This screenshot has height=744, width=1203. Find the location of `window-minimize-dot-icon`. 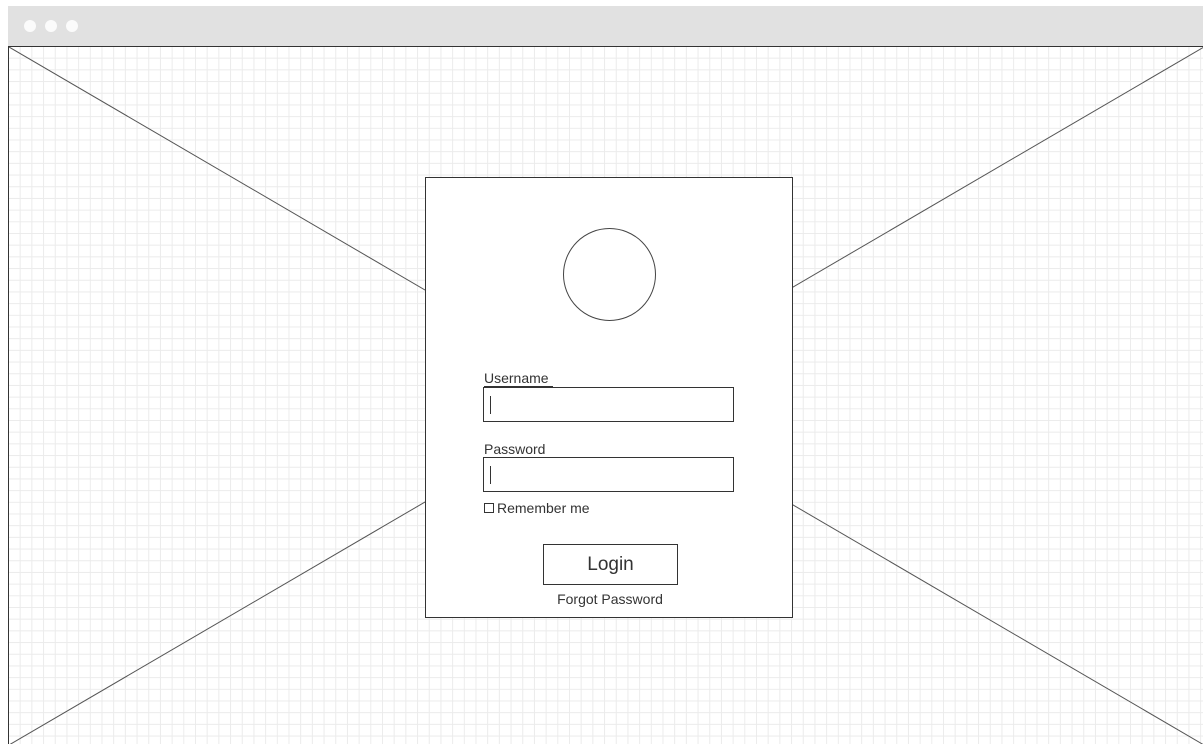

window-minimize-dot-icon is located at coordinates (51, 26).